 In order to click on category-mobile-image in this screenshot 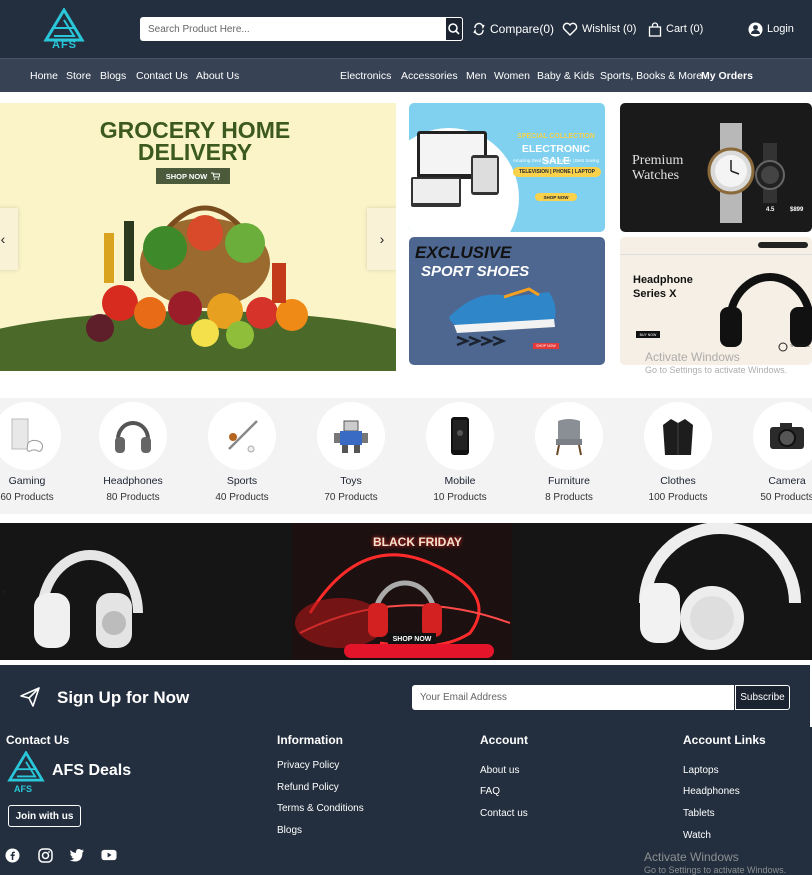, I will do `click(460, 436)`.